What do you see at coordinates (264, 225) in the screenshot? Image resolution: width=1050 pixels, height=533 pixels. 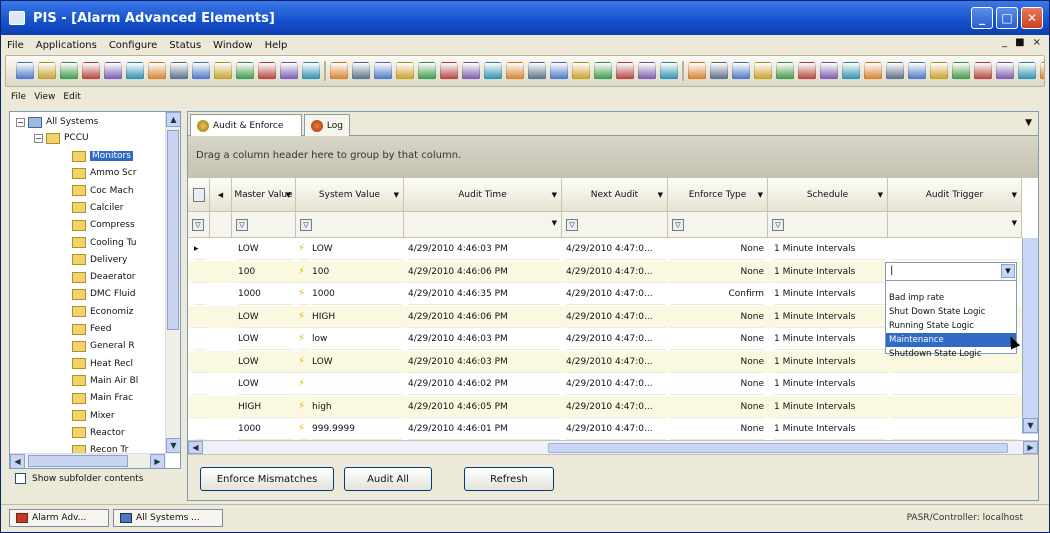 I see `filter-master-value: ▽` at bounding box center [264, 225].